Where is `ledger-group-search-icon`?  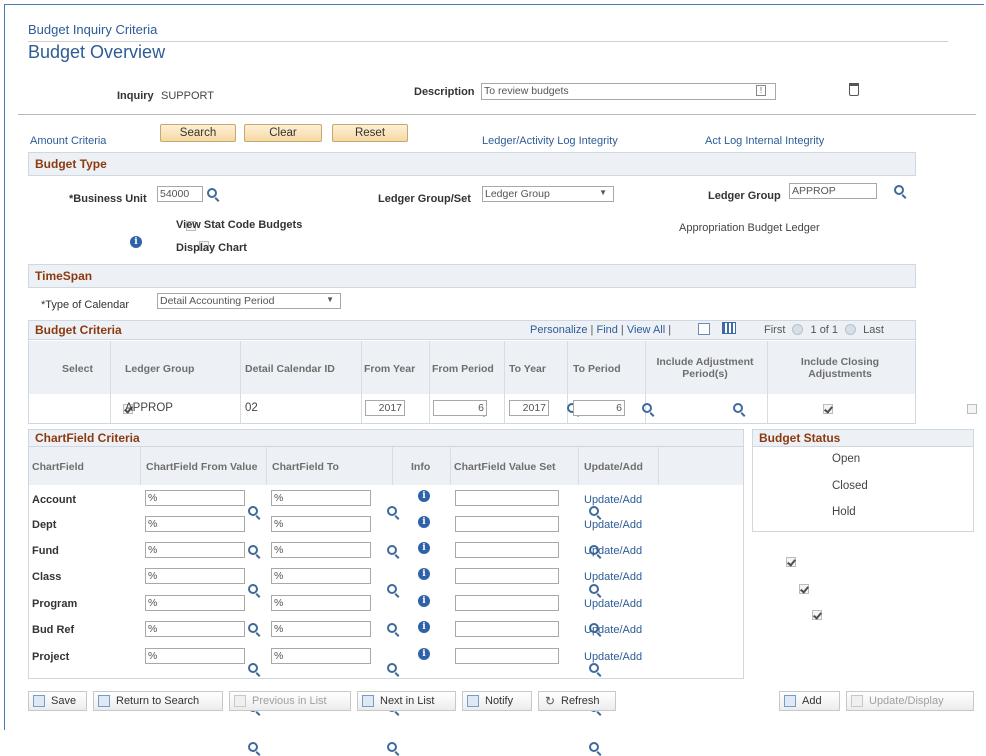
ledger-group-search-icon is located at coordinates (899, 190).